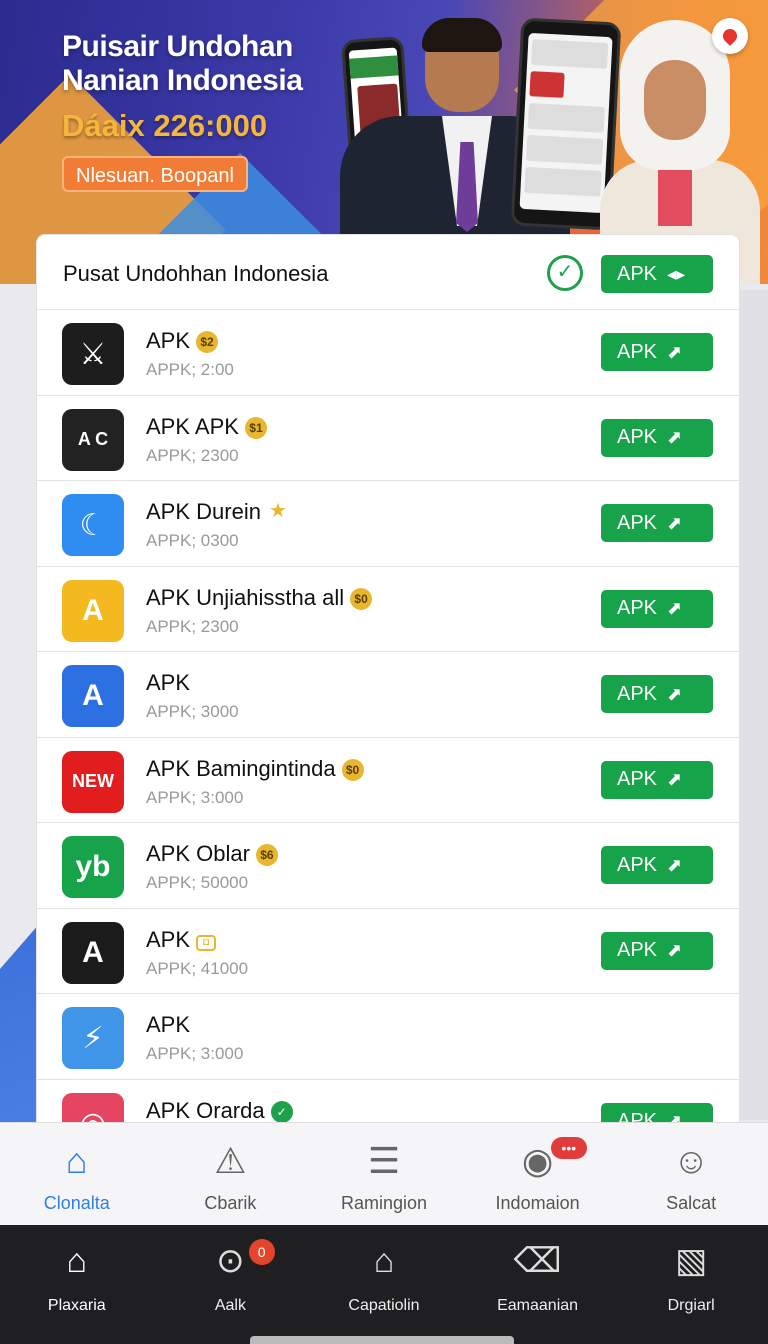 Image resolution: width=768 pixels, height=1344 pixels. What do you see at coordinates (388, 609) in the screenshot?
I see `list-item: A APK Unjiahisstha all $0 APPK; 2300 APK ⬈` at bounding box center [388, 609].